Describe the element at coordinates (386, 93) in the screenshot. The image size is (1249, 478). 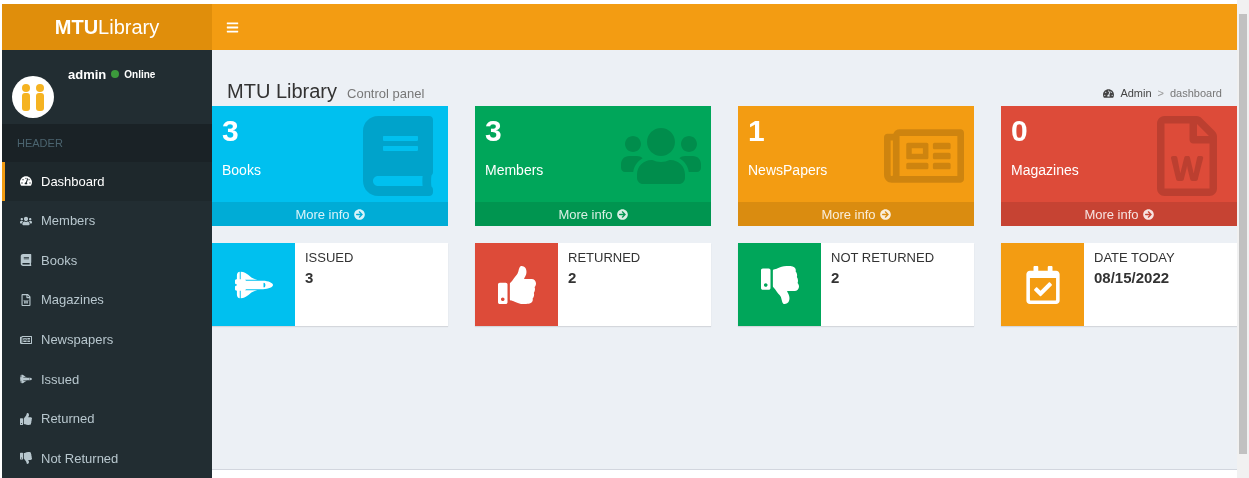
I see `page-subtitle: Control panel` at that location.